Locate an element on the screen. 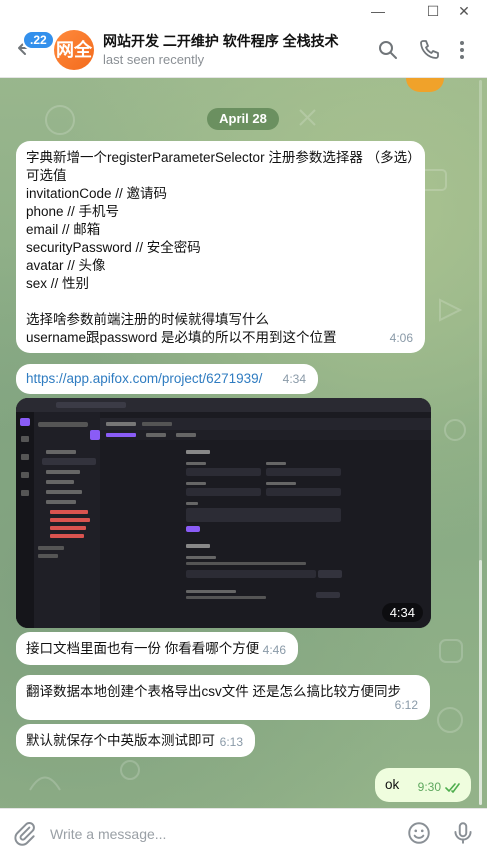  chat-status: last seen recently is located at coordinates (154, 59).